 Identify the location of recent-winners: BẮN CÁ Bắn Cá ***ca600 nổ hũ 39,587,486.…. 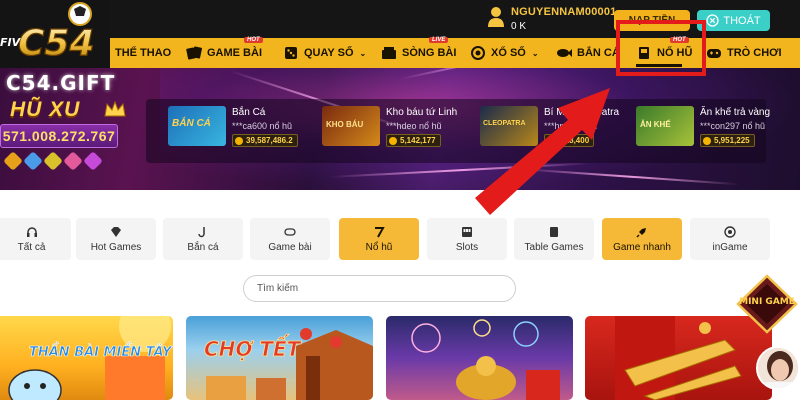
(458, 131).